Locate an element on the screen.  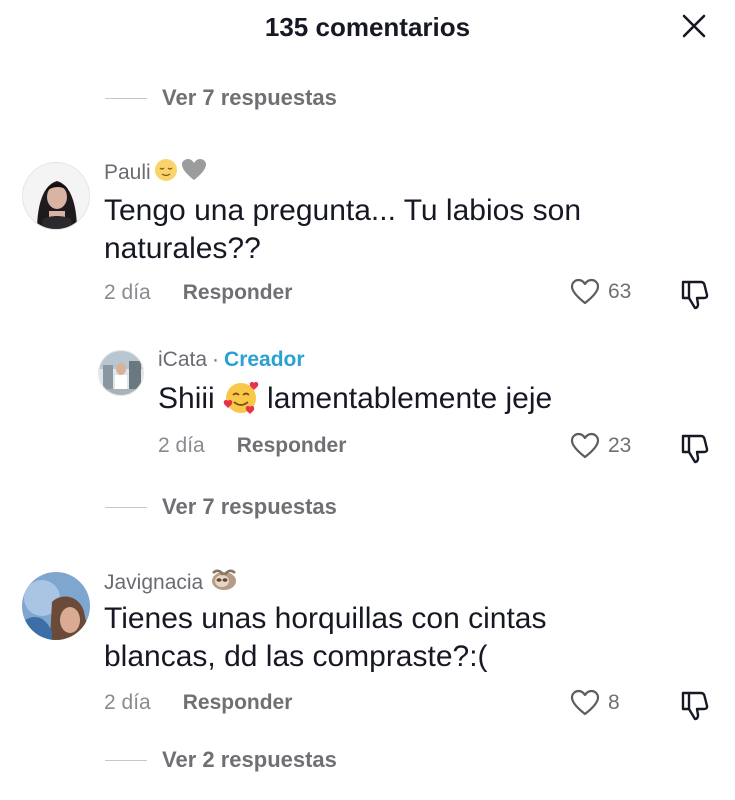
reply-username-row: iCata · Creador is located at coordinates (231, 360).